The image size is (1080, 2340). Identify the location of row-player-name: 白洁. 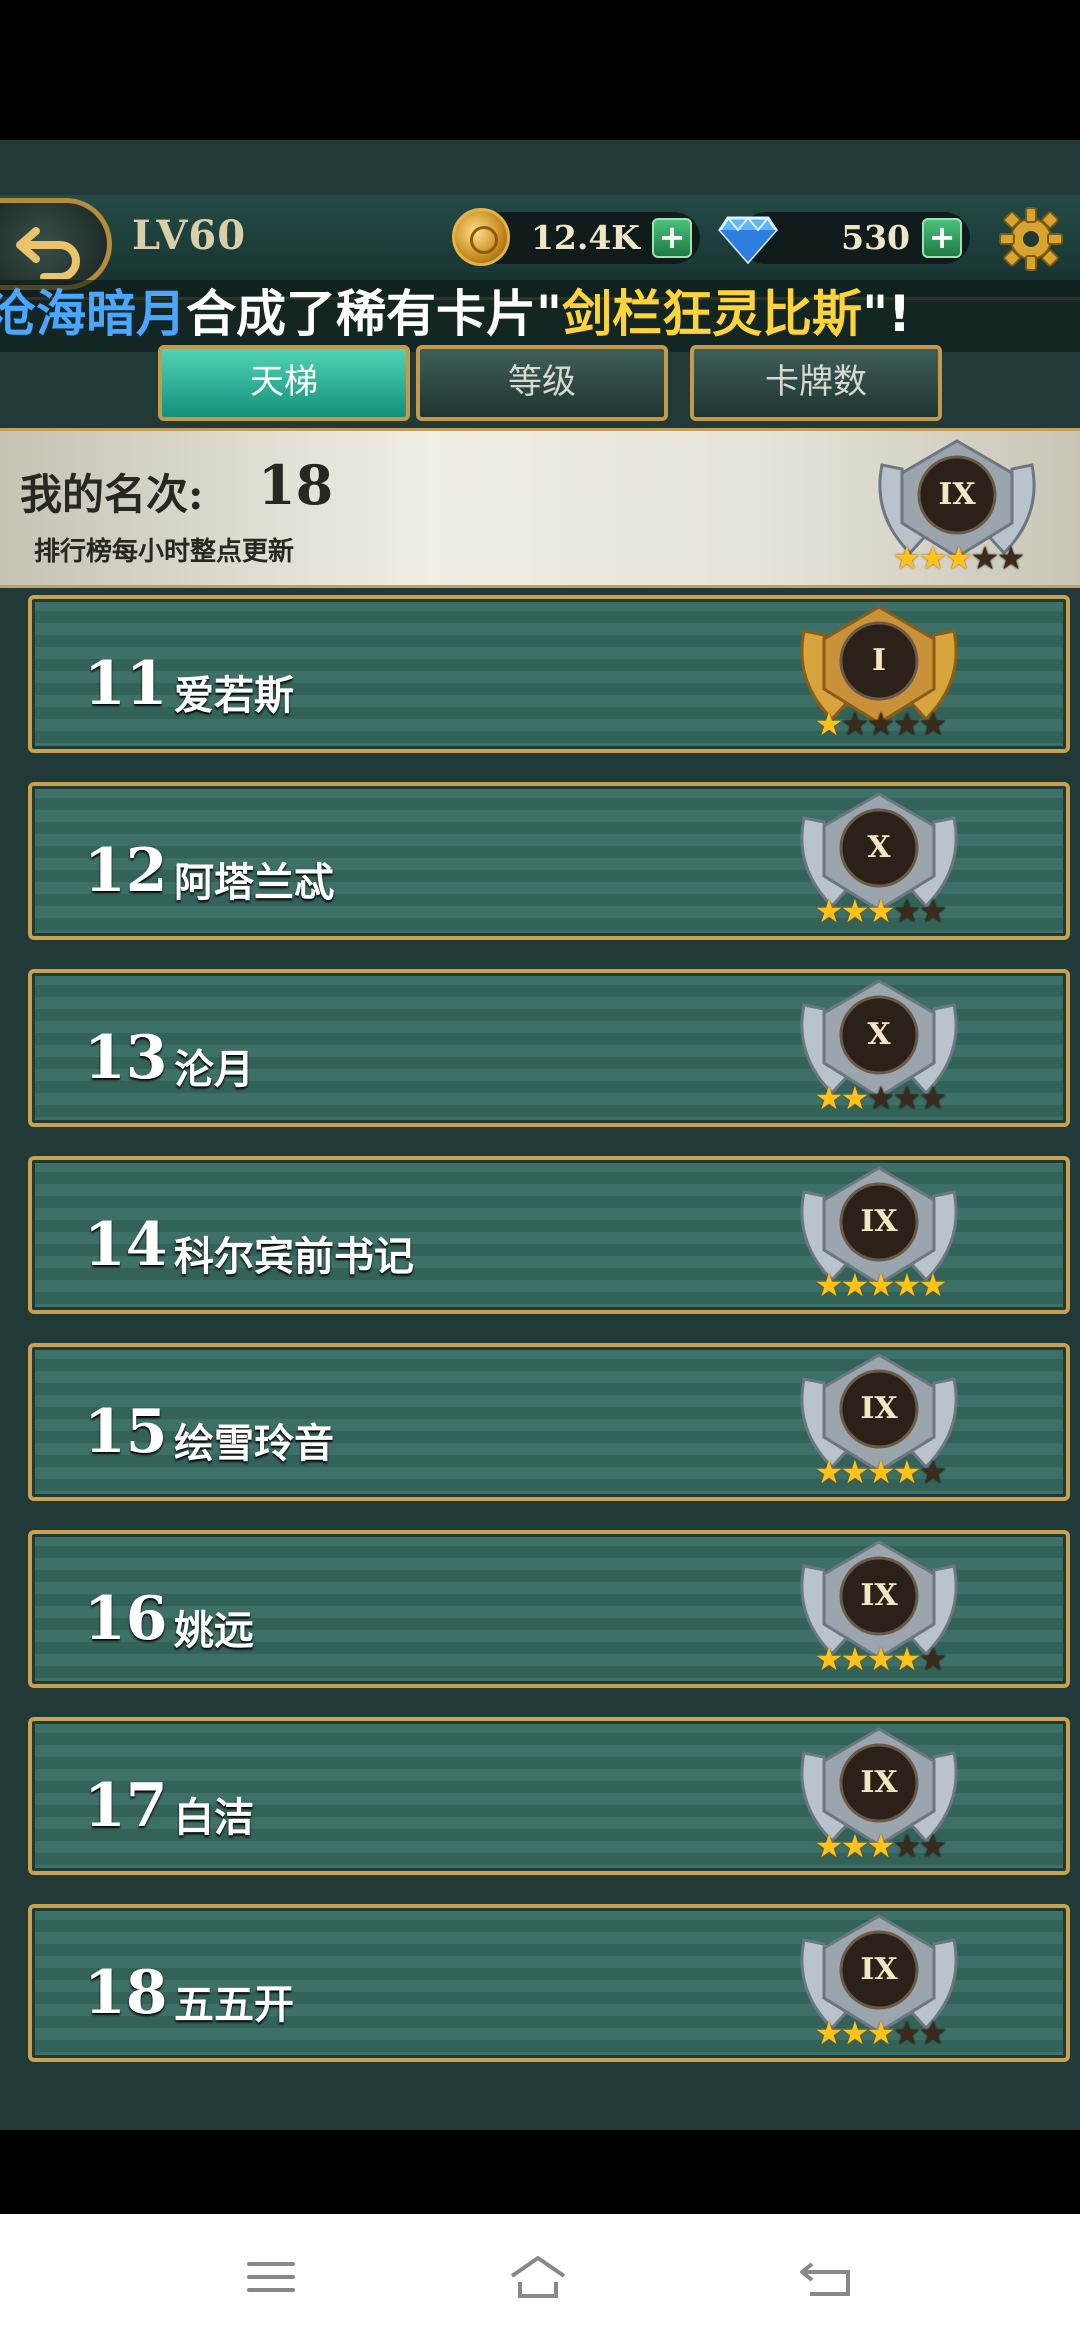
(214, 1818).